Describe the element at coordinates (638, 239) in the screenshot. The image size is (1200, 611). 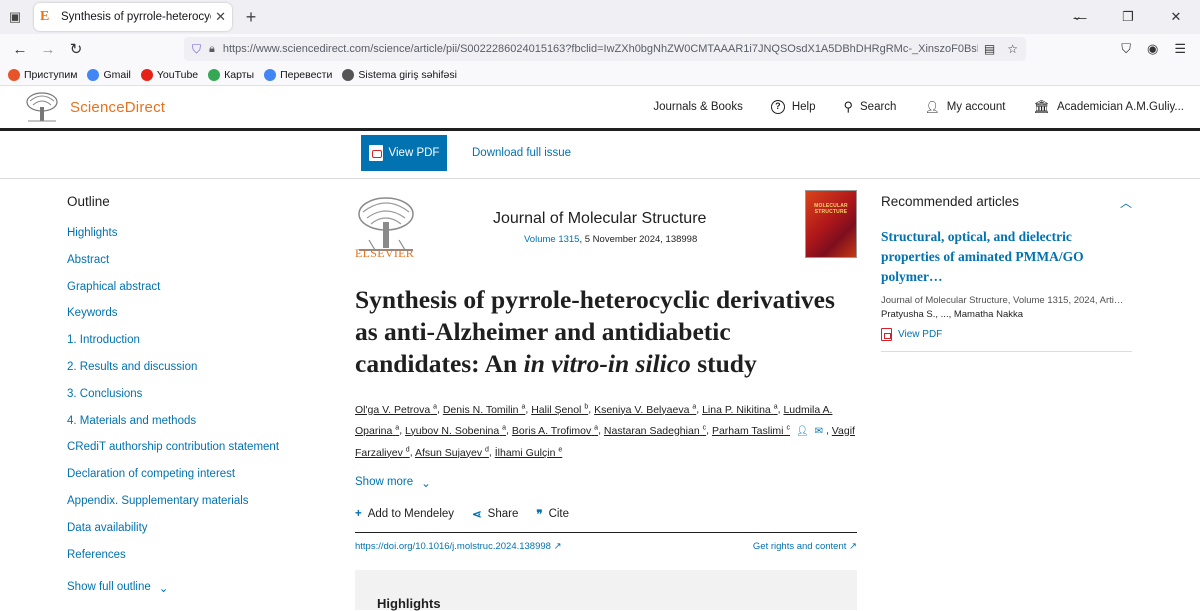
I see `volume-details: , 5 November 2024, 138998` at that location.